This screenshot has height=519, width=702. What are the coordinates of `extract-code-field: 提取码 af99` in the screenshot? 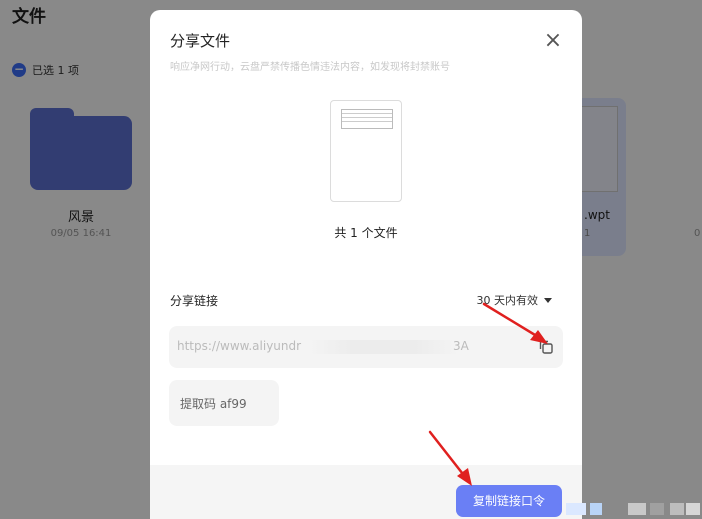 It's located at (224, 403).